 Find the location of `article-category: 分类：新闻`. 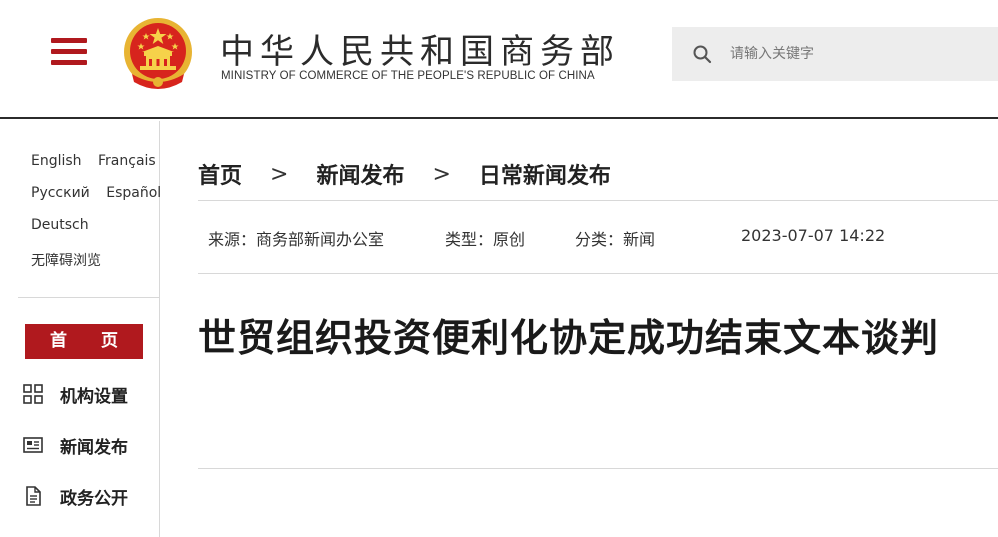

article-category: 分类：新闻 is located at coordinates (615, 239).